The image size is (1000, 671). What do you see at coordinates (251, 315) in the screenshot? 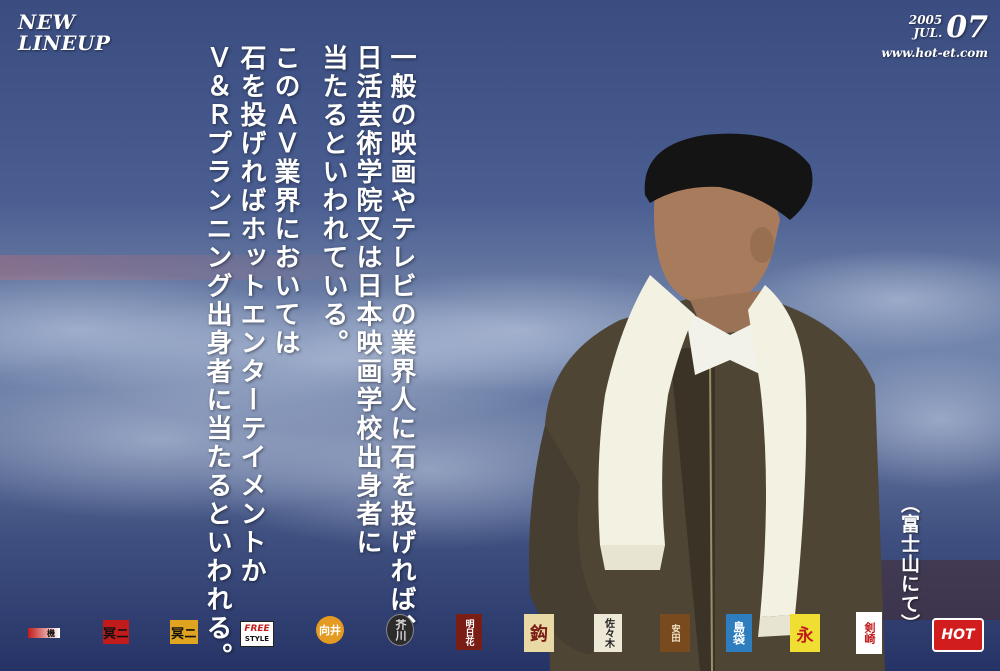
I see `copy-p2-line-2: 石を投げればホットエンターテイメントか` at bounding box center [251, 315].